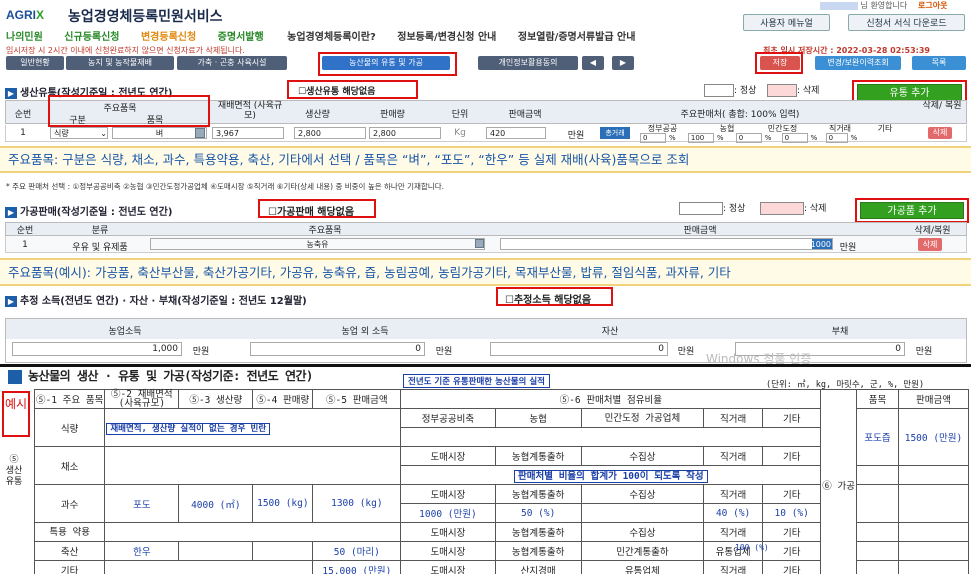  I want to click on sales-field: 2,800, so click(405, 133).